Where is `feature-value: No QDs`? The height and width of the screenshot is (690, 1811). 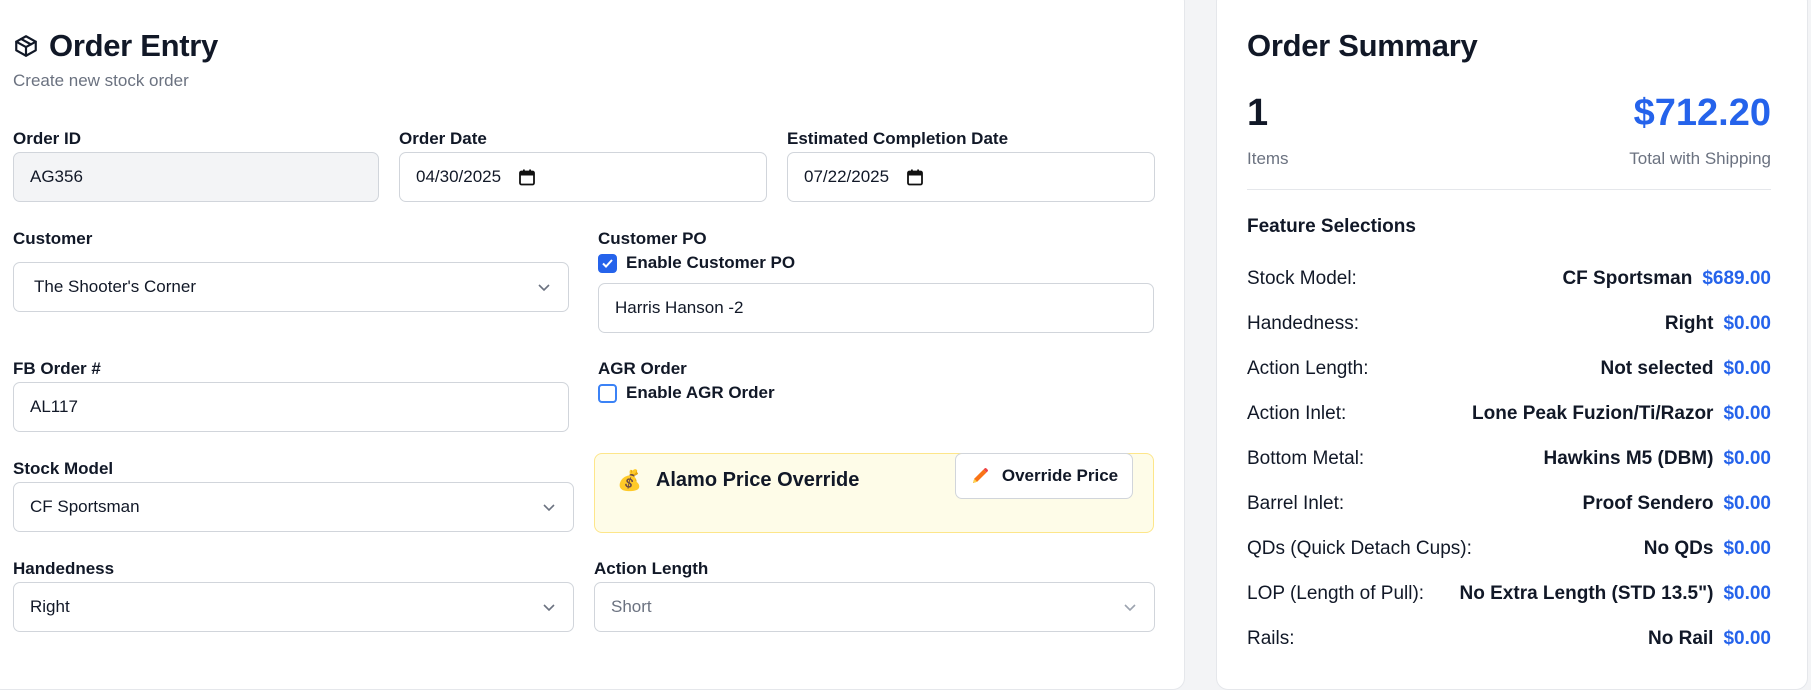 feature-value: No QDs is located at coordinates (1678, 548).